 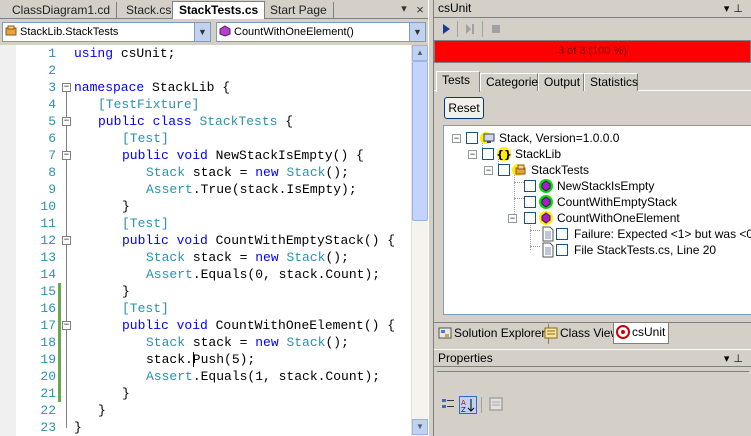 What do you see at coordinates (69, 32) in the screenshot?
I see `type-combo-value: StackLib.StackTests` at bounding box center [69, 32].